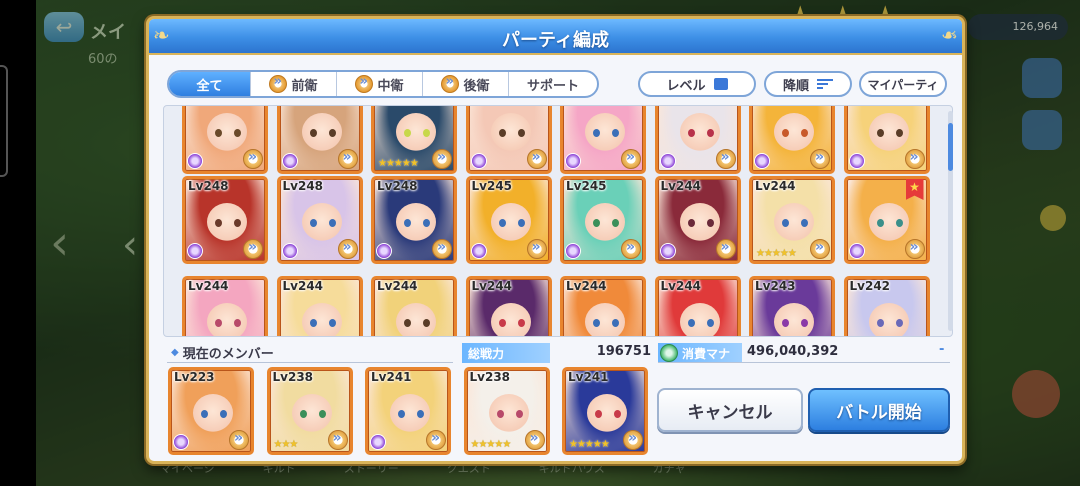  I want to click on character-level: Lv242, so click(870, 286).